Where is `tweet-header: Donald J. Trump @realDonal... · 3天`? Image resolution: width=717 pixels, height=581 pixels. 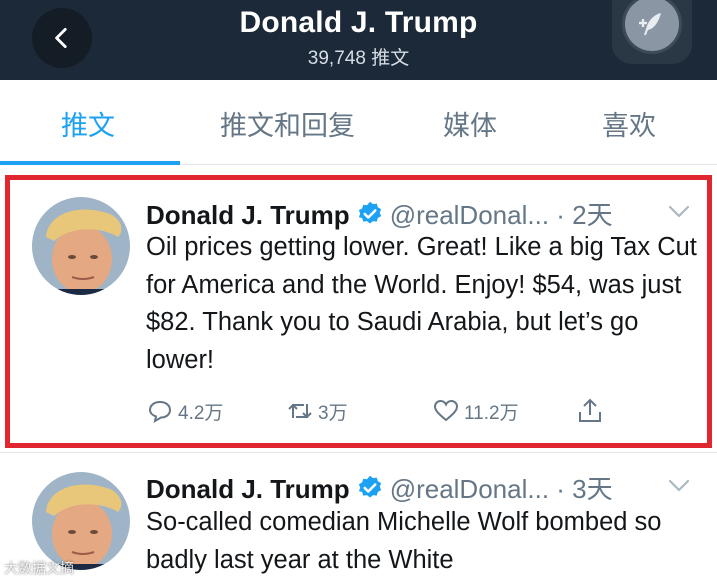 tweet-header: Donald J. Trump @realDonal... · 3天 is located at coordinates (379, 487).